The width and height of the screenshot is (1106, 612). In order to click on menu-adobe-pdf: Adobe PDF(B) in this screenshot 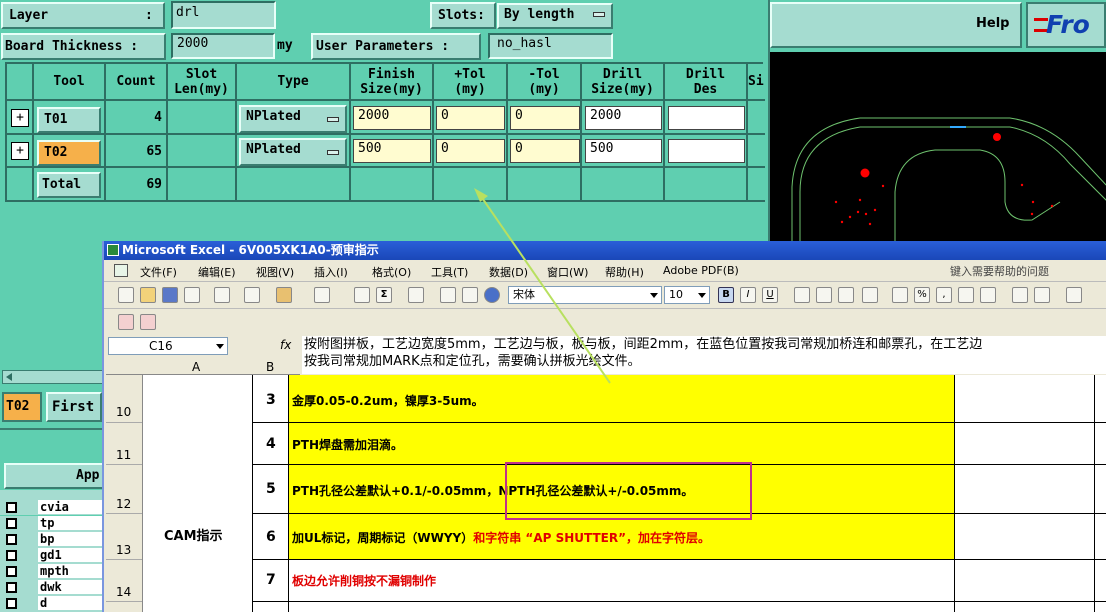, I will do `click(701, 270)`.